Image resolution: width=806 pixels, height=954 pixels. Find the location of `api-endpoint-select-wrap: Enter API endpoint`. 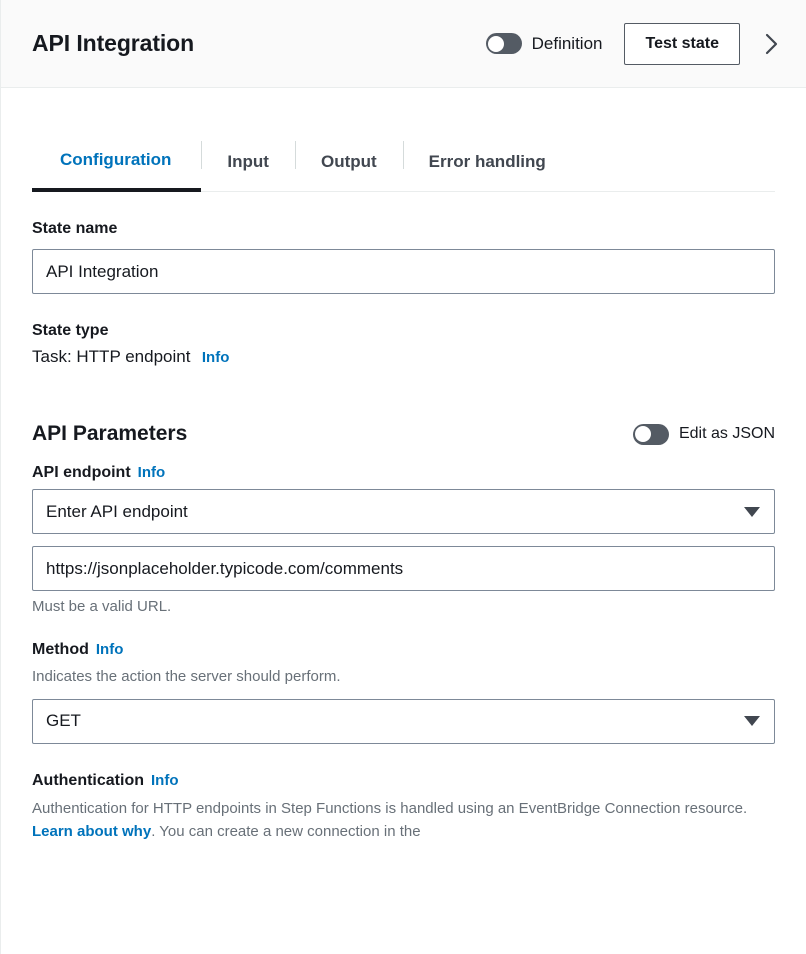

api-endpoint-select-wrap: Enter API endpoint is located at coordinates (403, 511).